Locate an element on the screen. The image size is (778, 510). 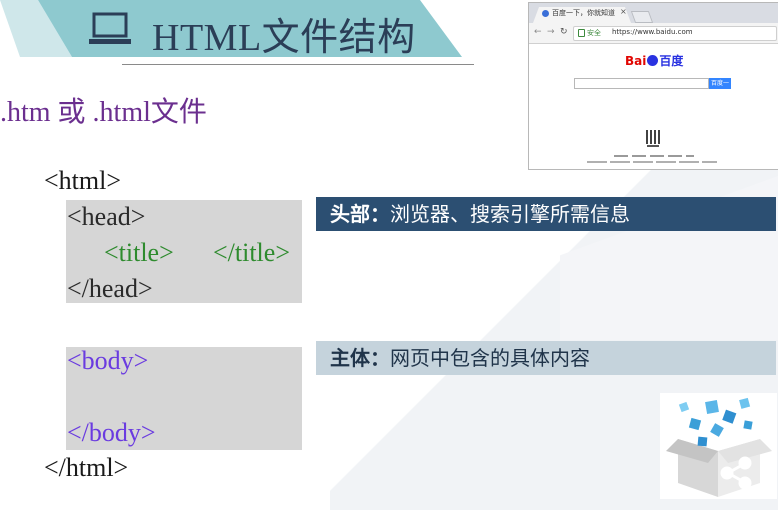
title-divider is located at coordinates (298, 64).